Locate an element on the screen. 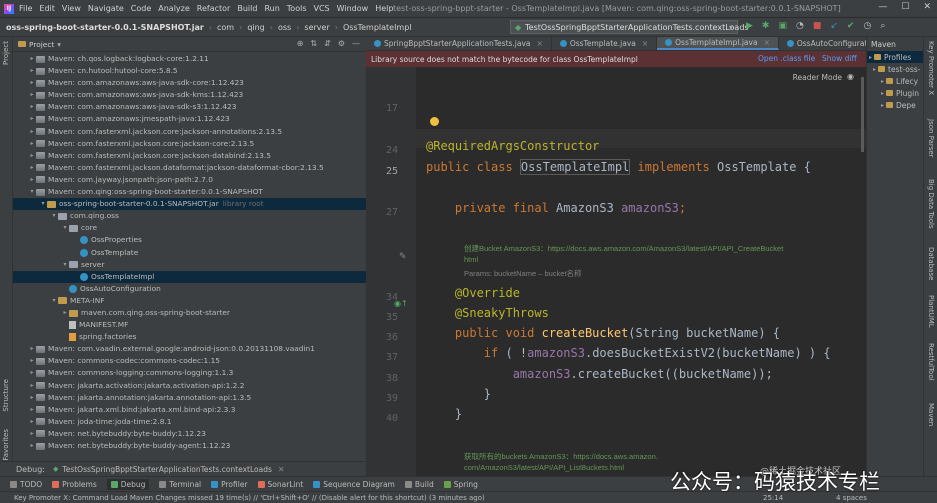 Image resolution: width=937 pixels, height=503 pixels. project-tool-tab: Project is located at coordinates (6, 53).